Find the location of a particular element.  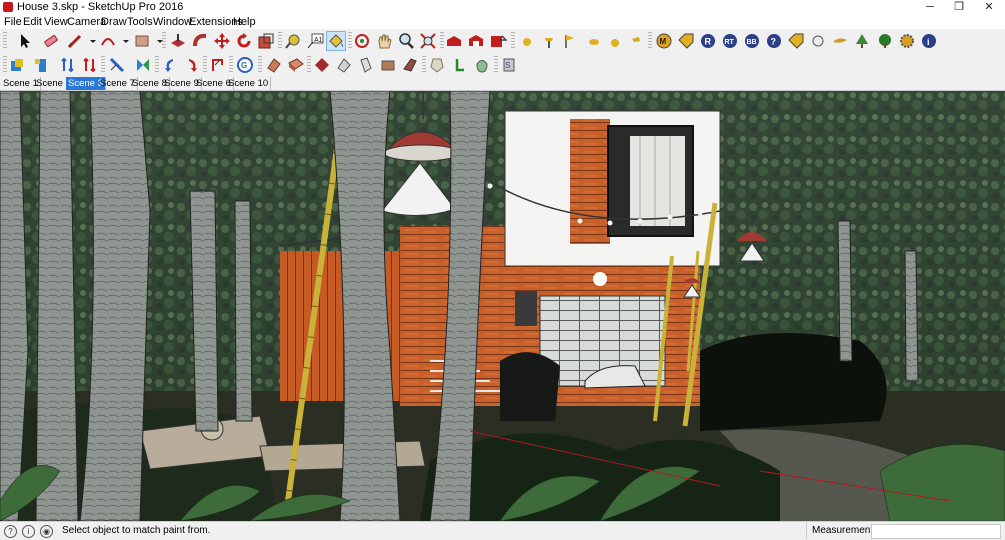

select-arrow-icon is located at coordinates (25, 41).